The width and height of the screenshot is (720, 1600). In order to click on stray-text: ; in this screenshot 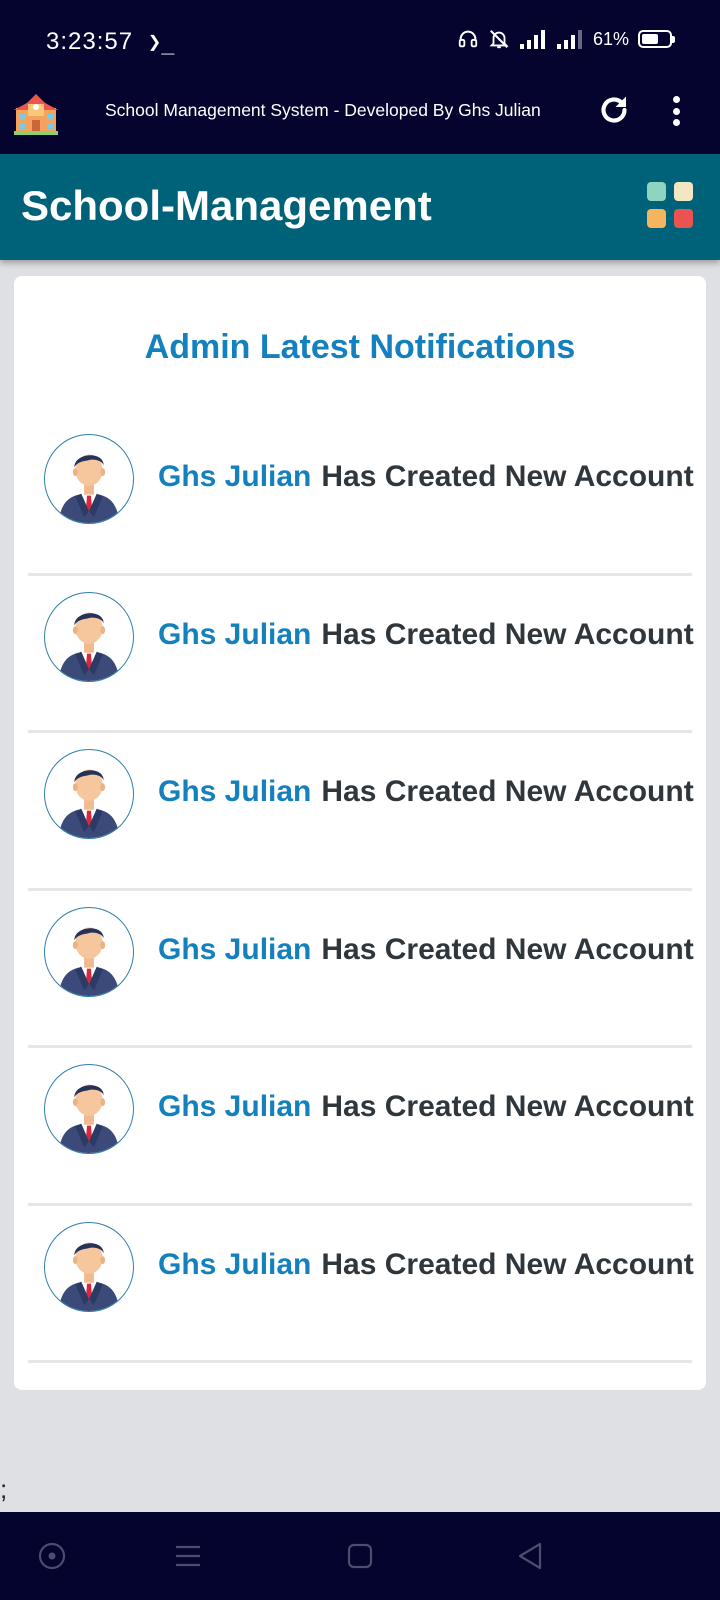, I will do `click(4, 1489)`.